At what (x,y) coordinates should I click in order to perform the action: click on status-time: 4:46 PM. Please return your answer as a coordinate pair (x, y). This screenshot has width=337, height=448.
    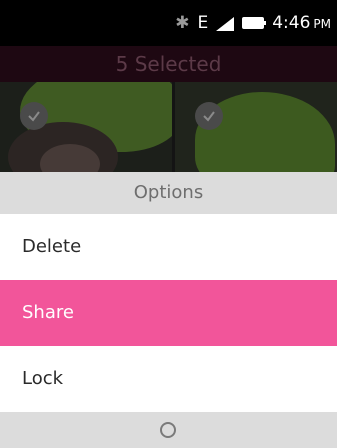
    Looking at the image, I should click on (301, 23).